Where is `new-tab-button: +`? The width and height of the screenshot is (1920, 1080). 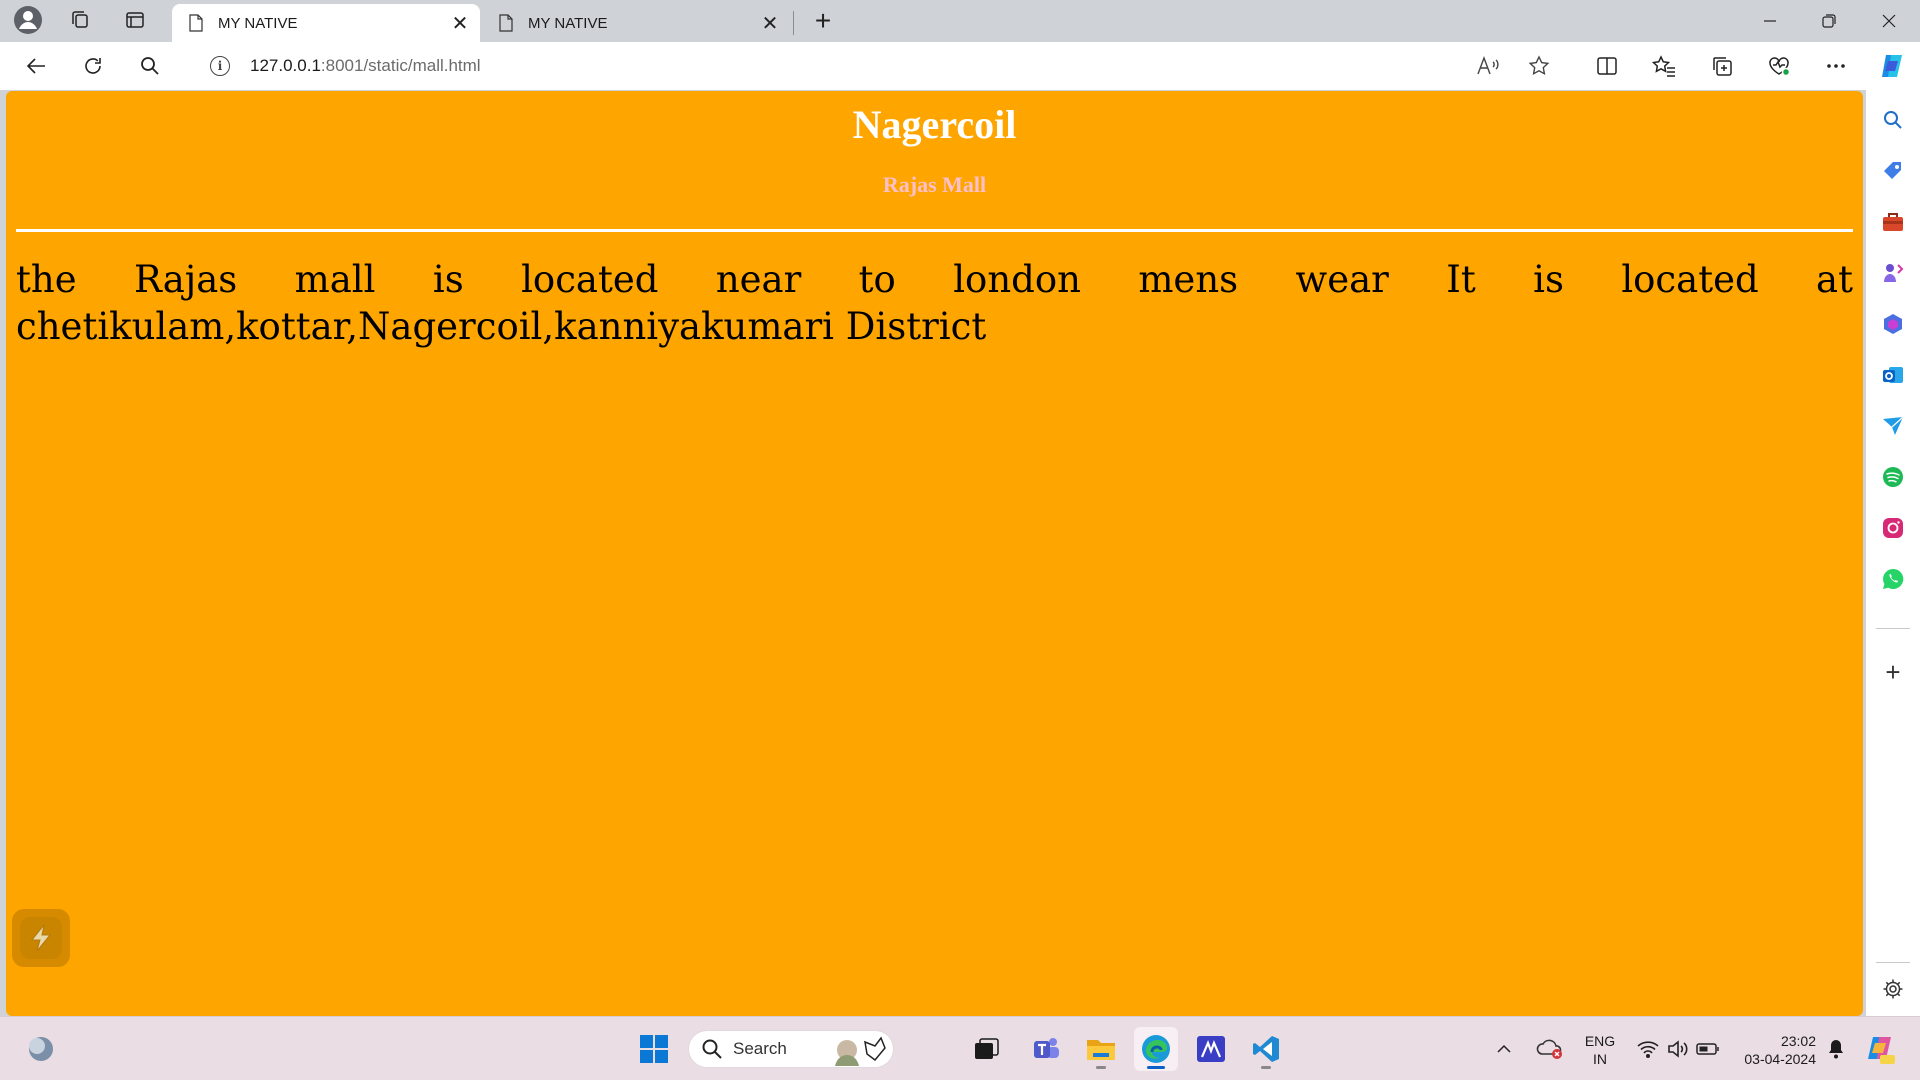
new-tab-button: + is located at coordinates (823, 20).